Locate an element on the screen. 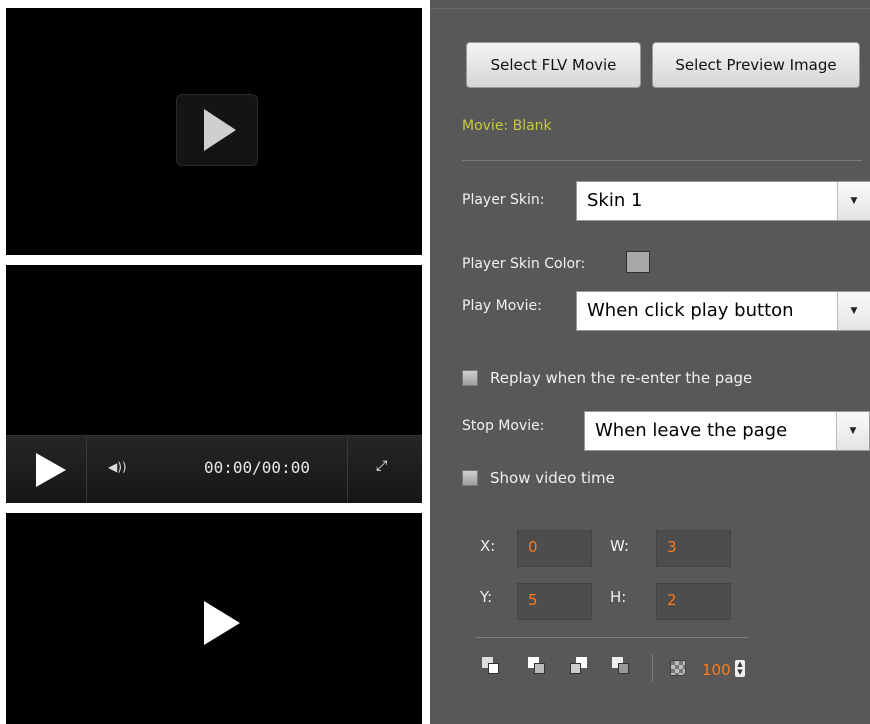  select-flv-movie-button: Select FLV Movie is located at coordinates (553, 65).